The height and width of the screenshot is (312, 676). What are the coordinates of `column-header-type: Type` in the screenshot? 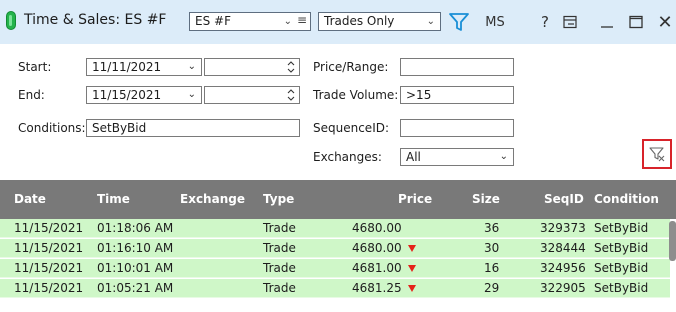 It's located at (278, 199).